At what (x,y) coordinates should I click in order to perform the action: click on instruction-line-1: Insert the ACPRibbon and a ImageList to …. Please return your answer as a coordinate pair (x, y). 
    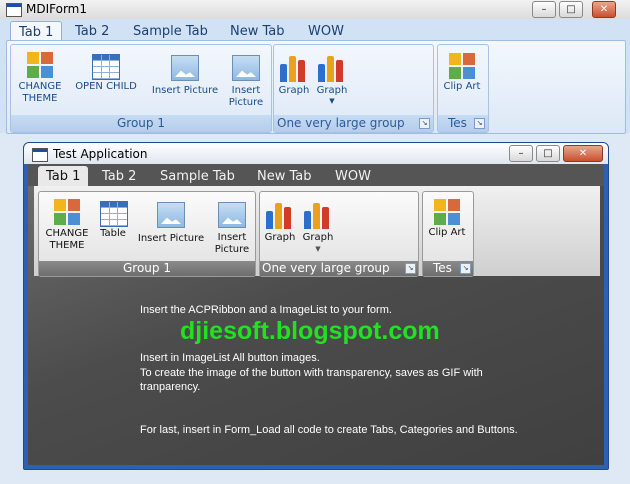
    Looking at the image, I should click on (266, 310).